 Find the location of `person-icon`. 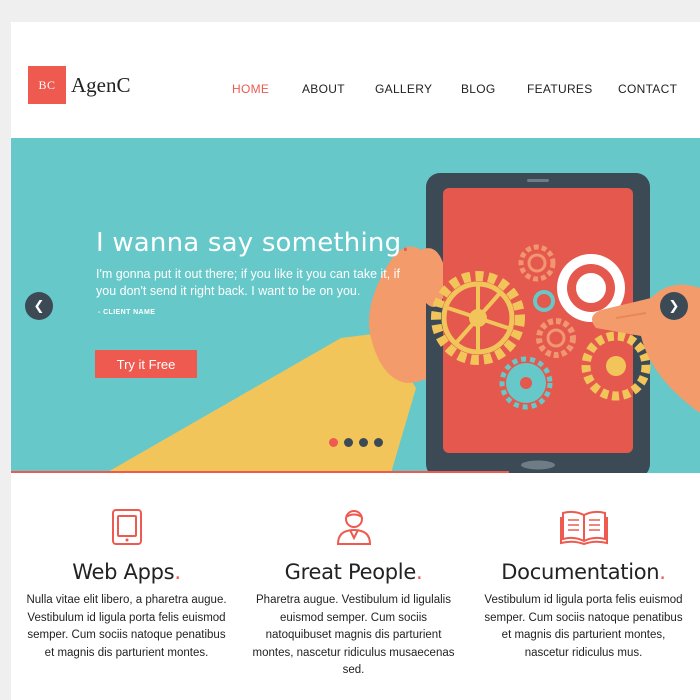

person-icon is located at coordinates (353, 527).